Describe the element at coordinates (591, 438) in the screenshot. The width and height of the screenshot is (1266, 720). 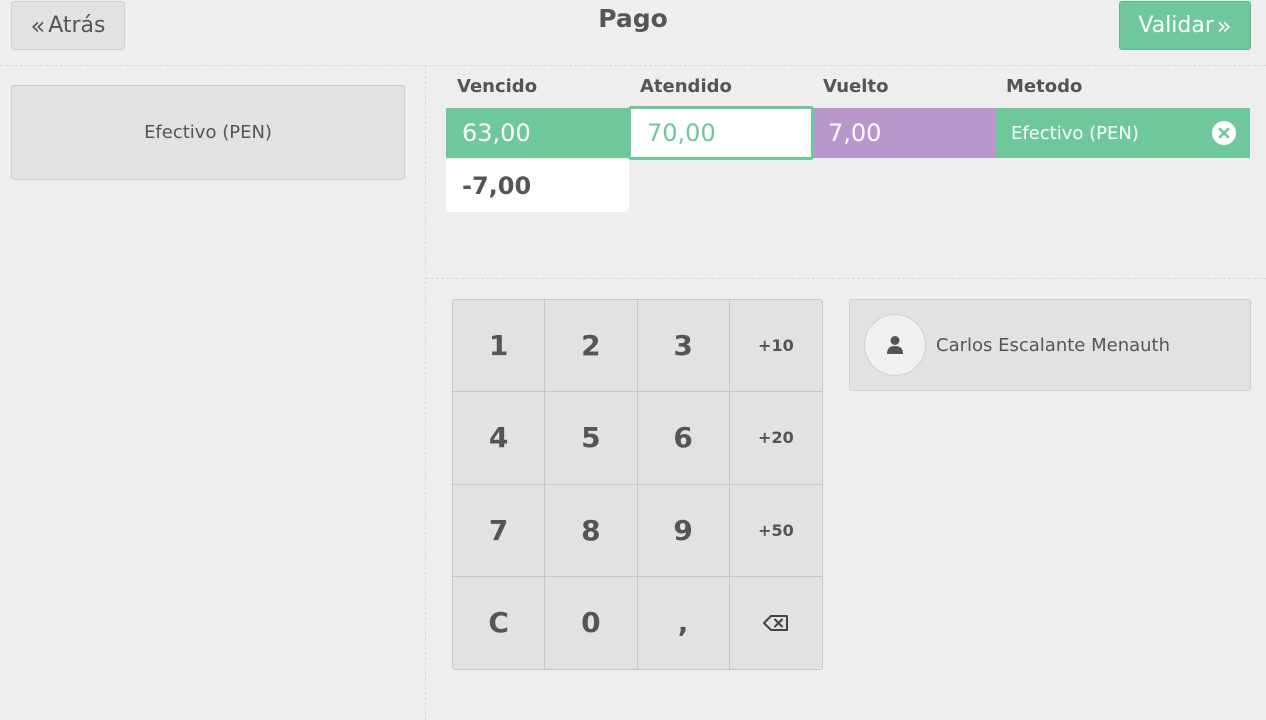
I see `numpad-key-5: 5` at that location.